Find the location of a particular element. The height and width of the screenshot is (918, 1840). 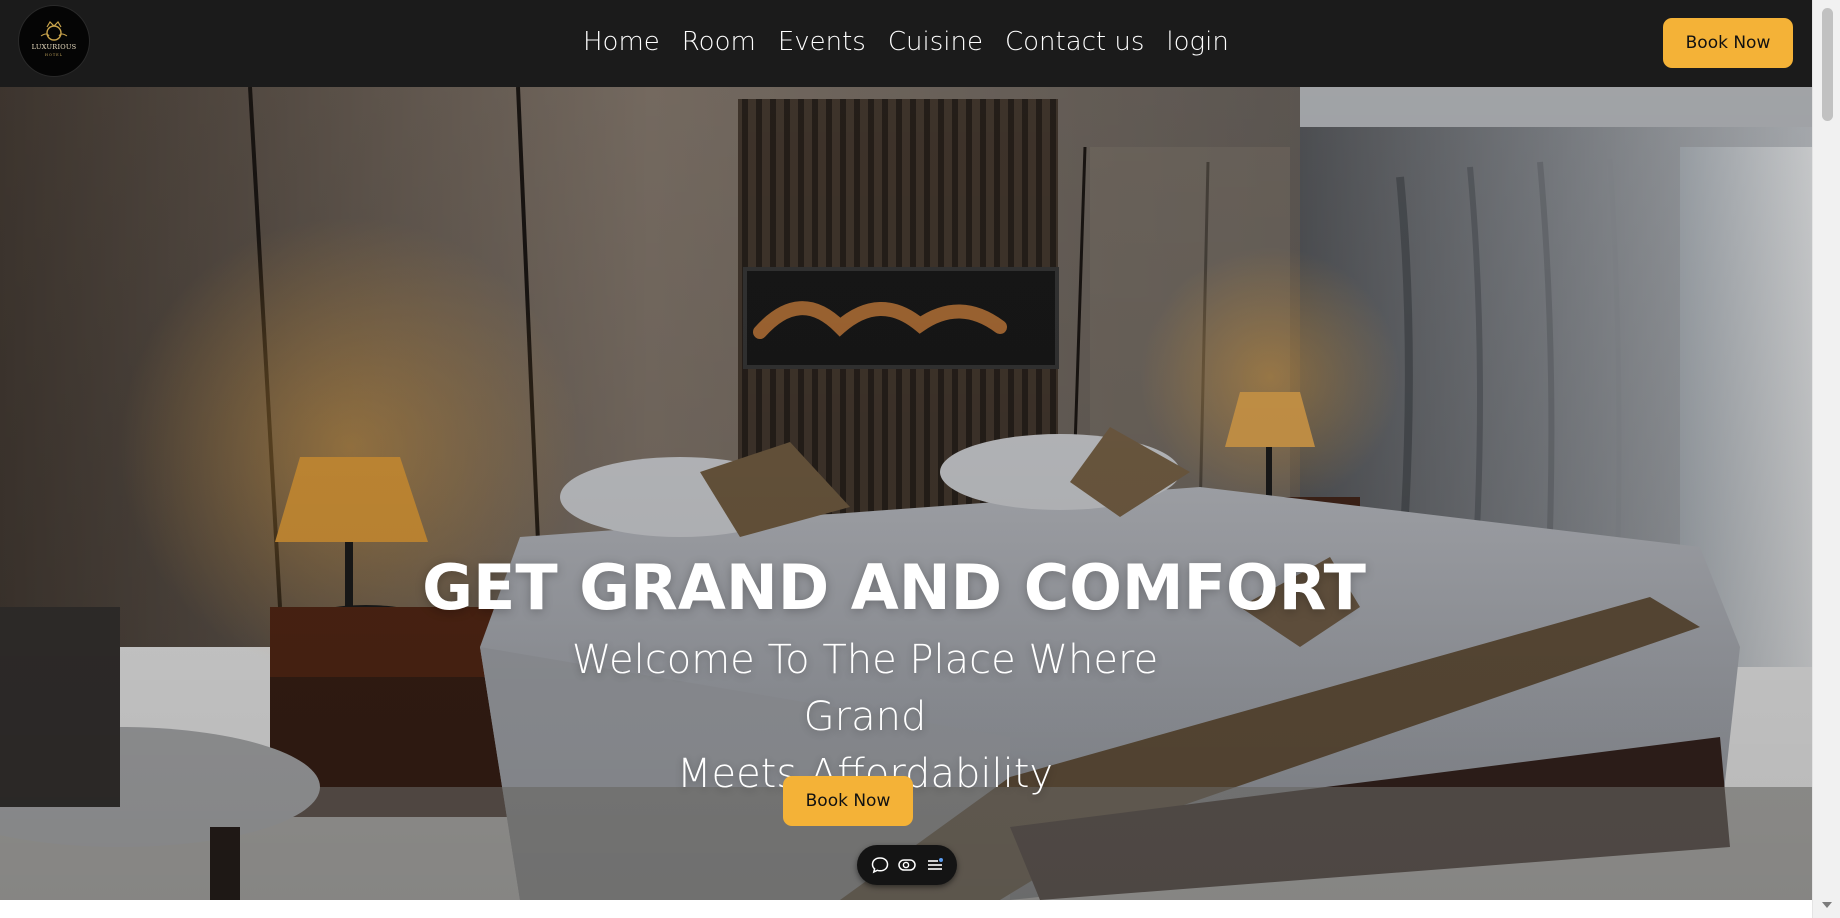

chat-icon is located at coordinates (880, 865).